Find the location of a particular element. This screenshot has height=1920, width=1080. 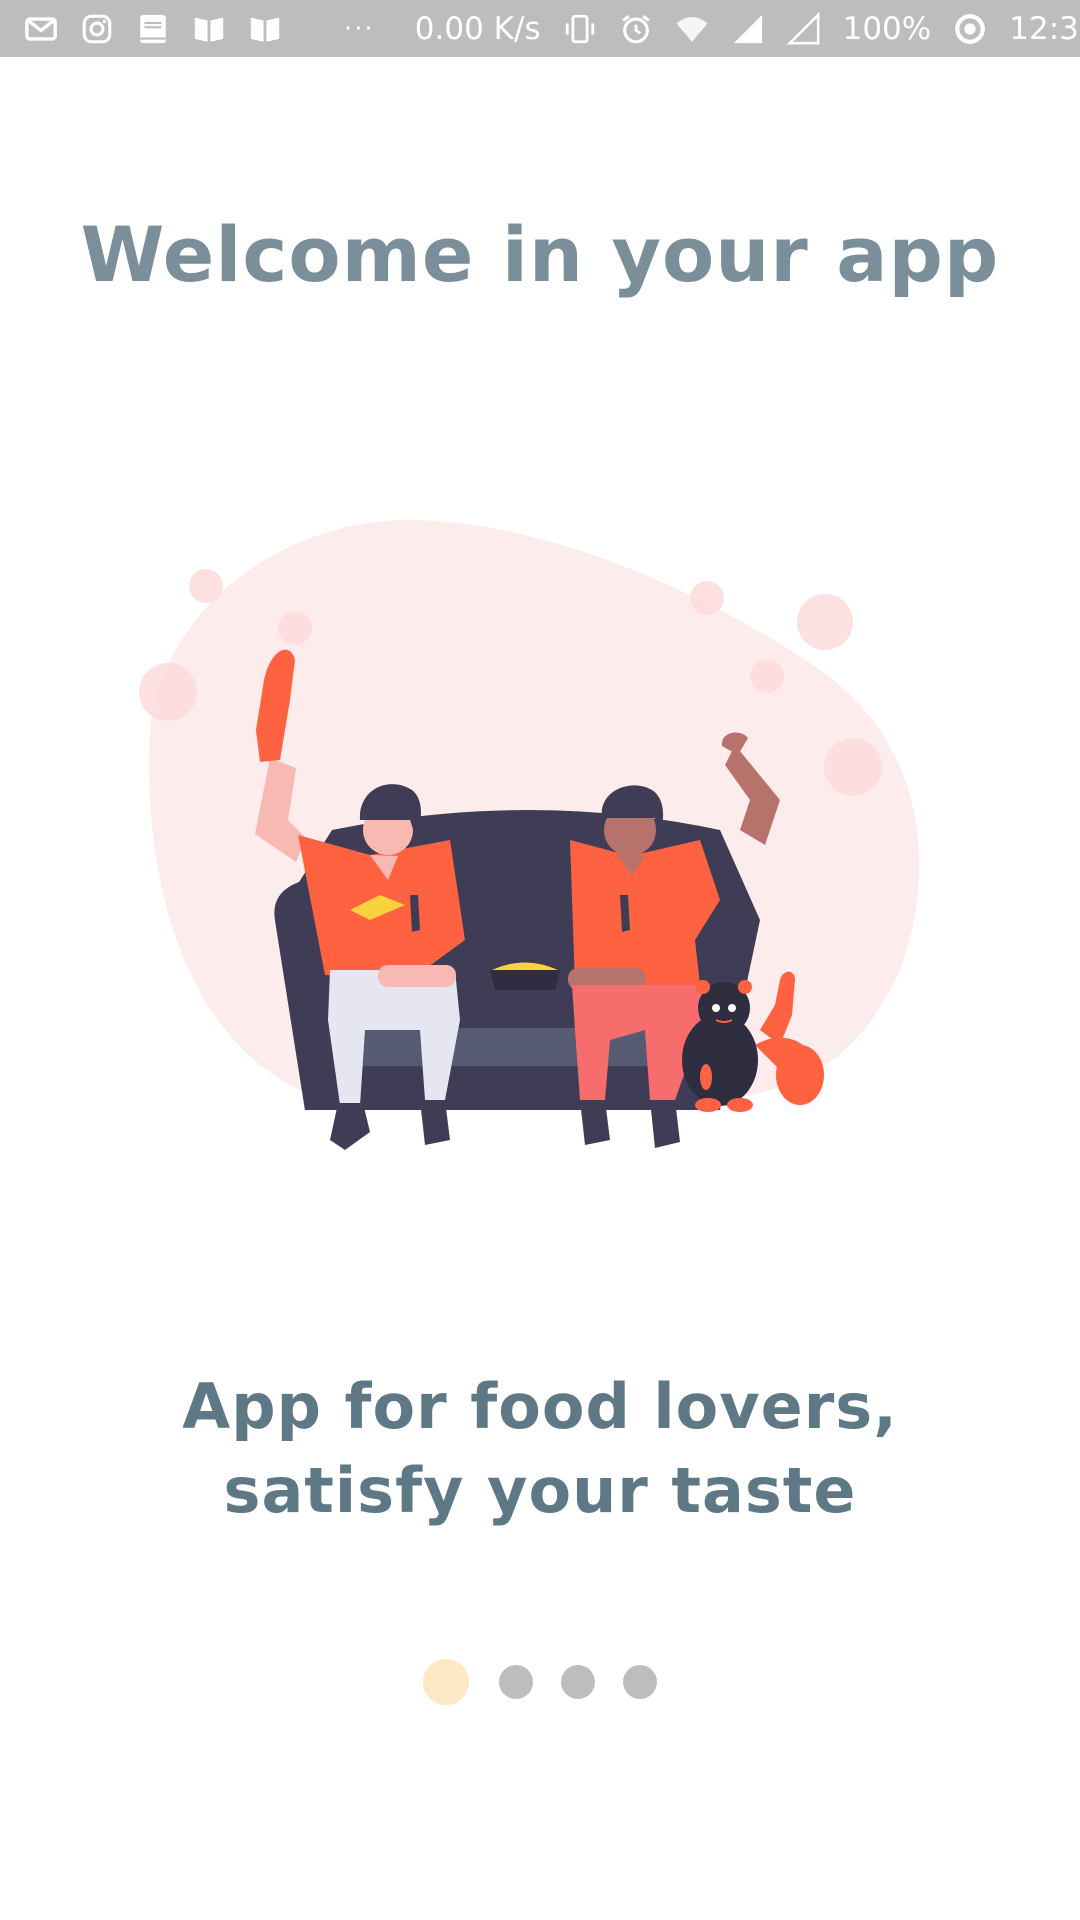

status-bar-left: ··· is located at coordinates (219, 29).